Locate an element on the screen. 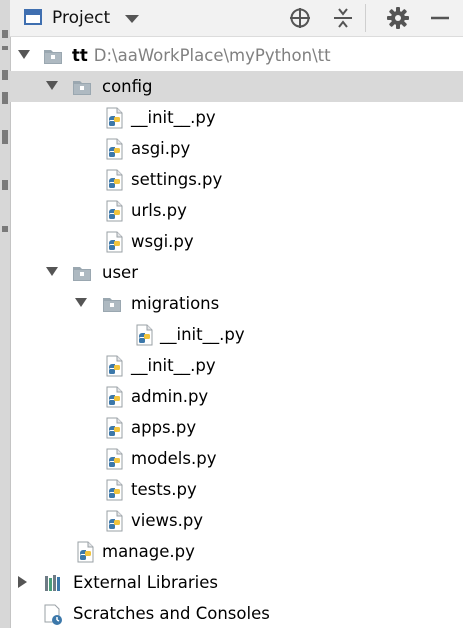 The image size is (463, 629). tree-row-user: user is located at coordinates (236, 272).